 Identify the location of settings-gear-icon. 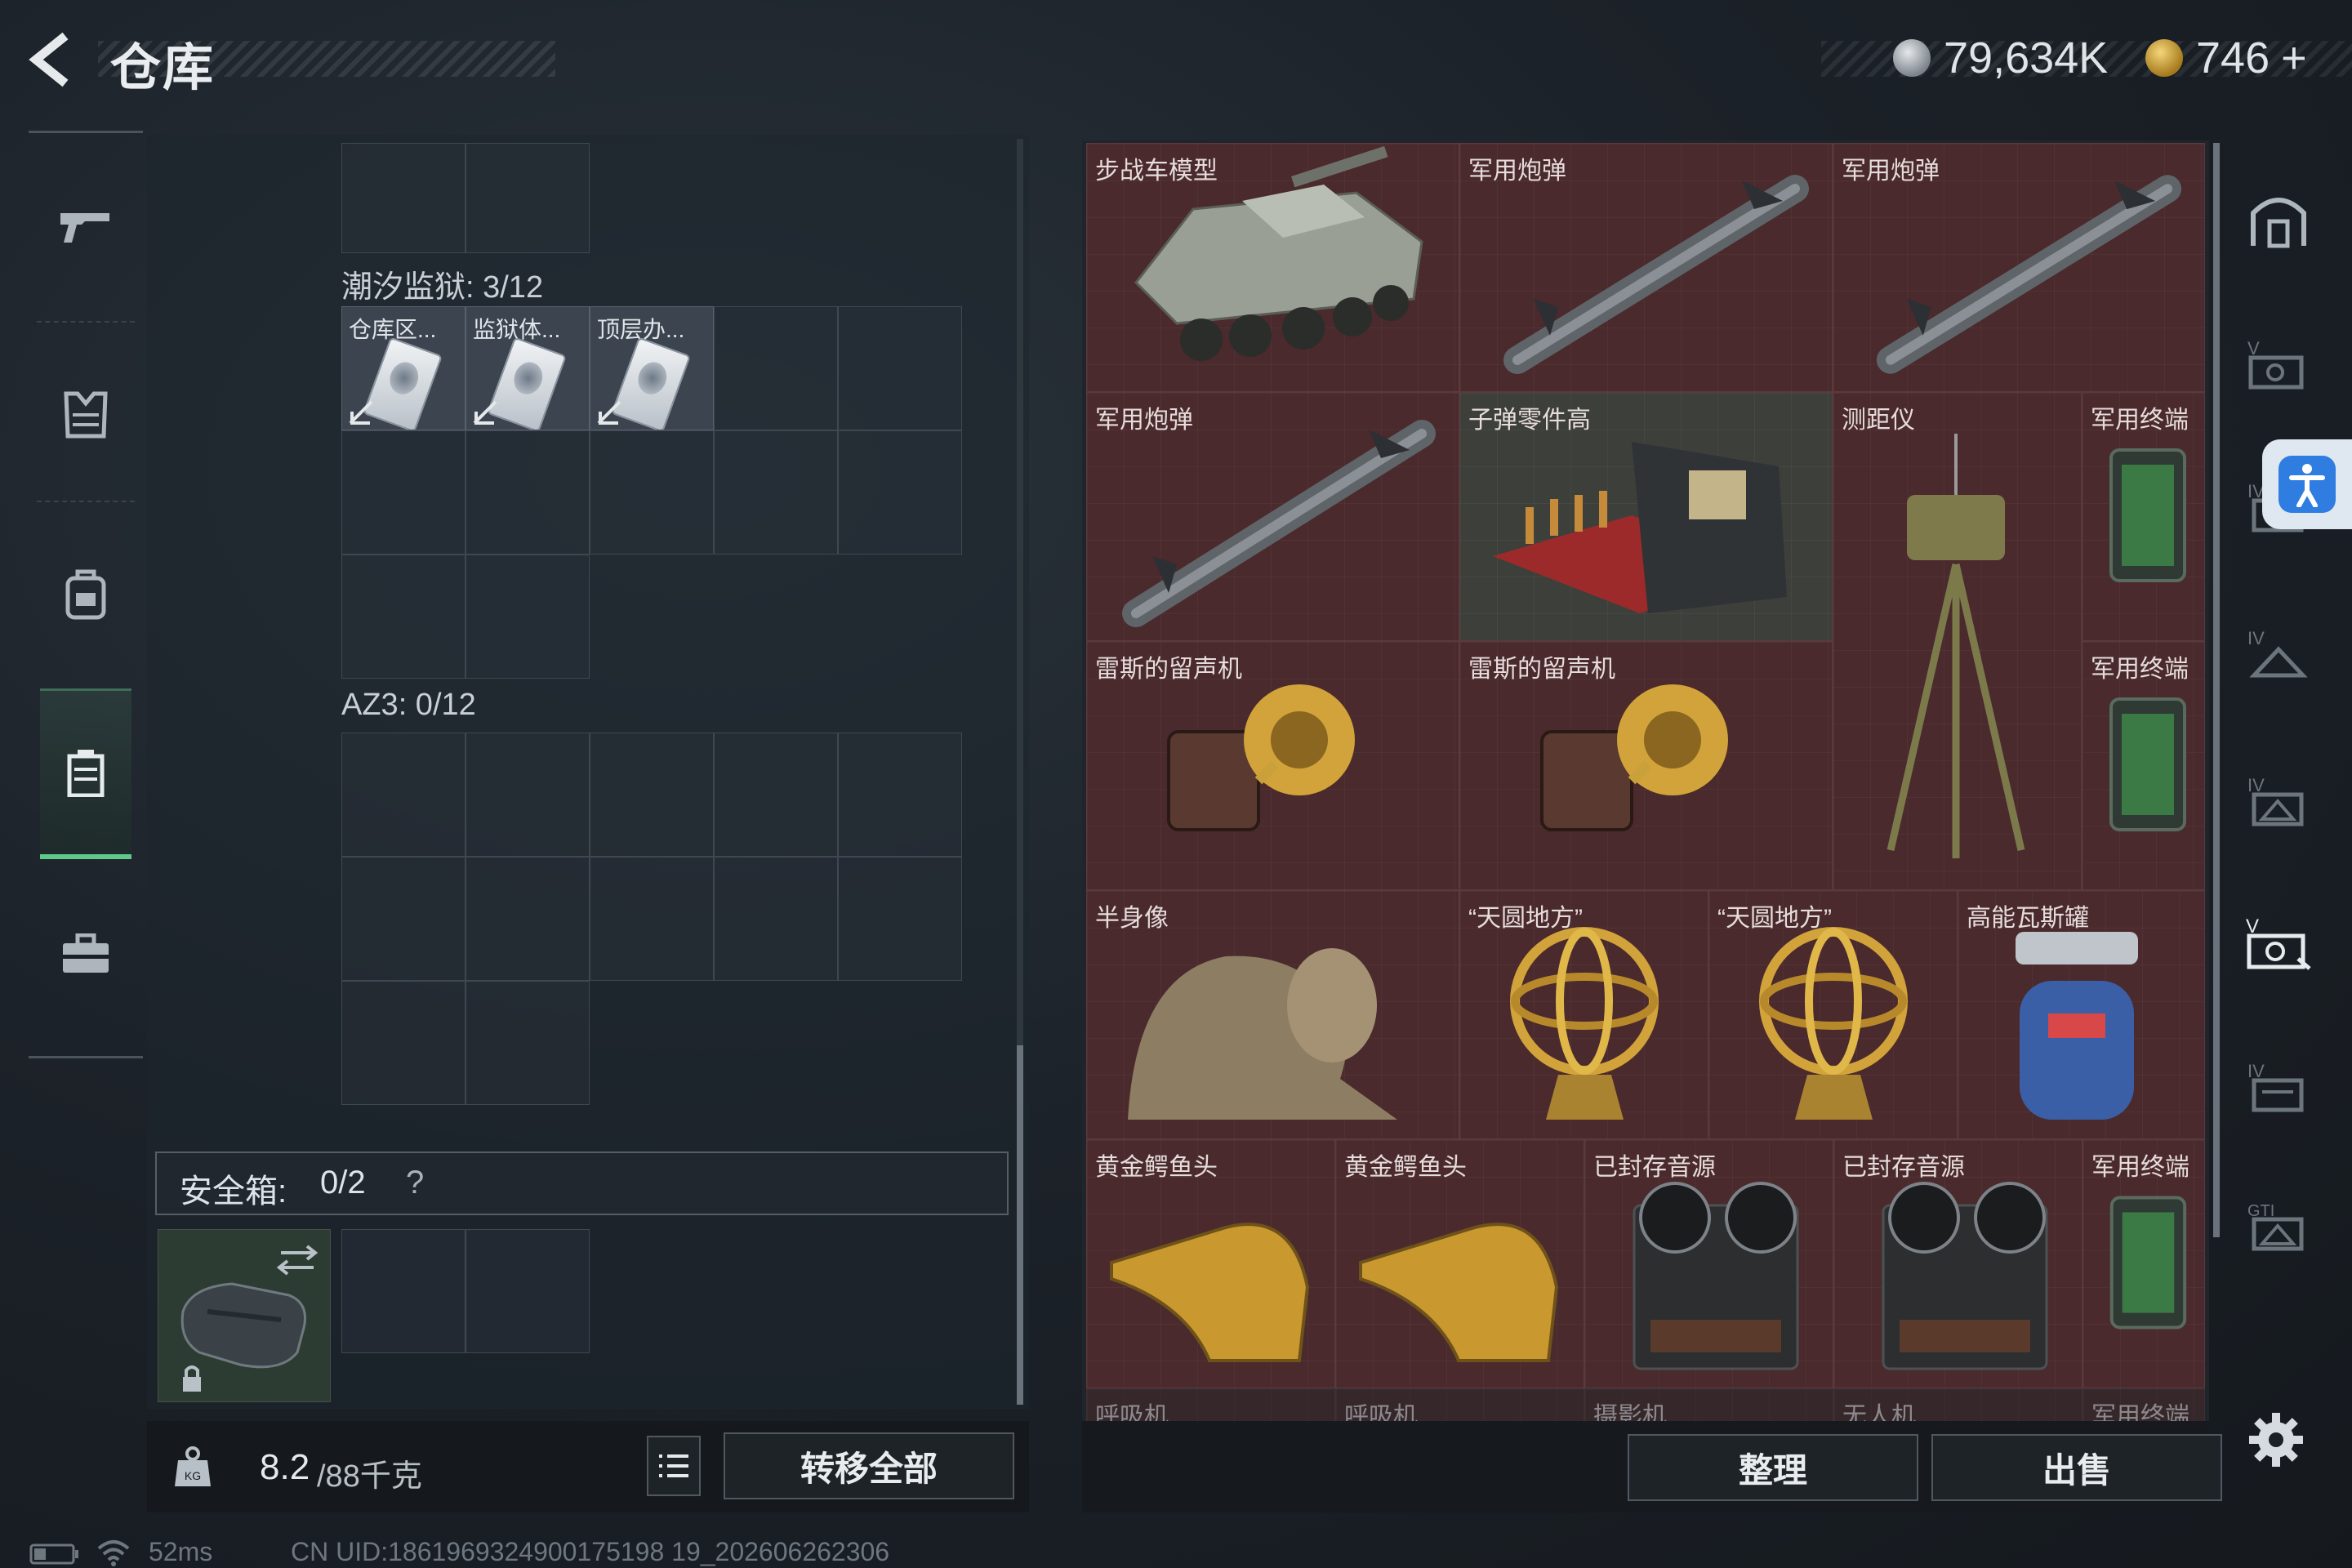
(2276, 1439).